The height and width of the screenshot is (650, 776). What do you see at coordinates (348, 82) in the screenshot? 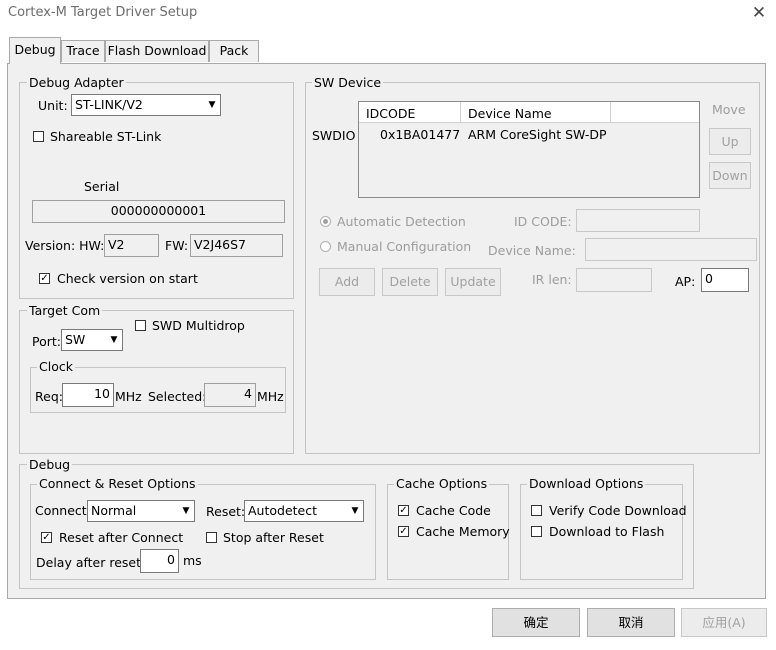
I see `sw-device-label: SW Device` at bounding box center [348, 82].